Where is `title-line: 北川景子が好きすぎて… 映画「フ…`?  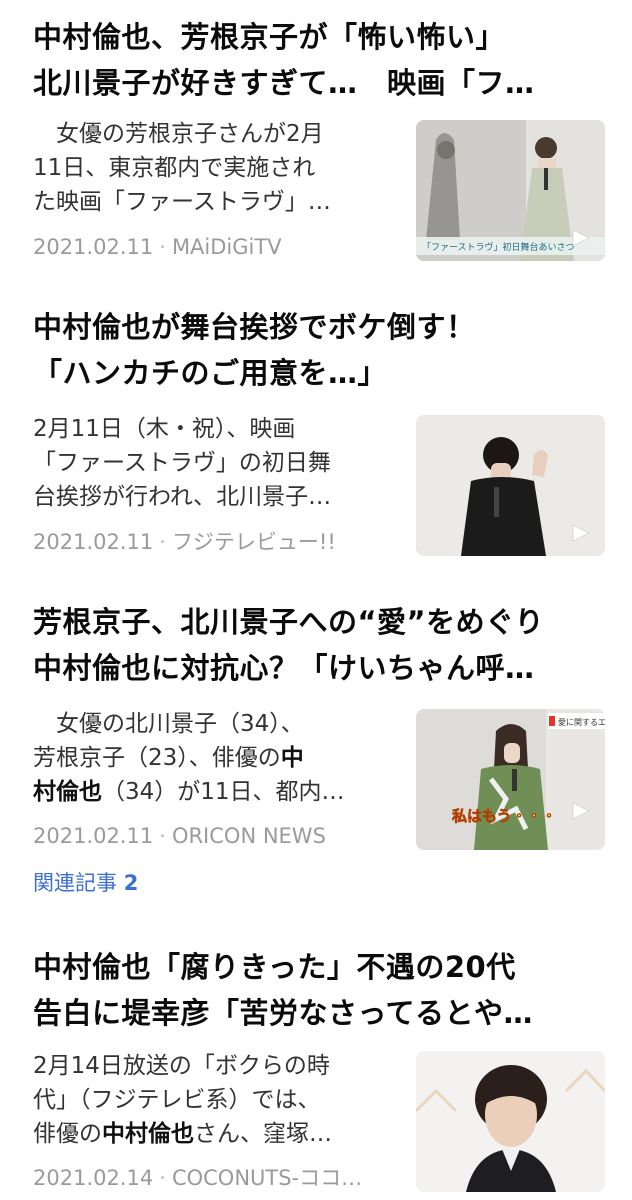
title-line: 北川景子が好きすぎて… 映画「フ… is located at coordinates (284, 83).